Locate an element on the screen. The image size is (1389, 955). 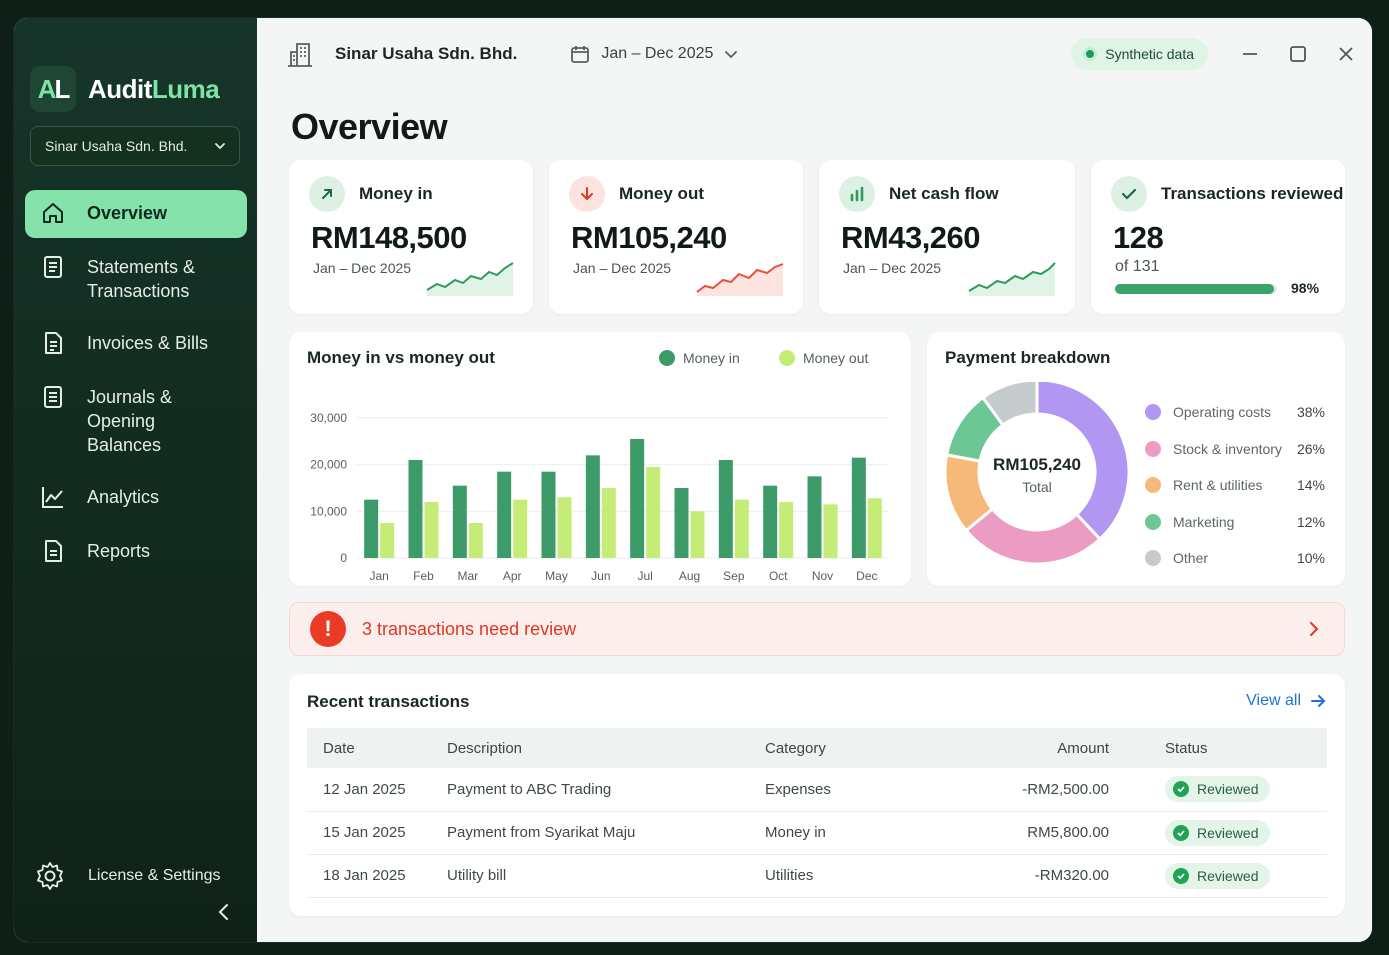
legend-item: Stock & inventory 26% is located at coordinates (1235, 449).